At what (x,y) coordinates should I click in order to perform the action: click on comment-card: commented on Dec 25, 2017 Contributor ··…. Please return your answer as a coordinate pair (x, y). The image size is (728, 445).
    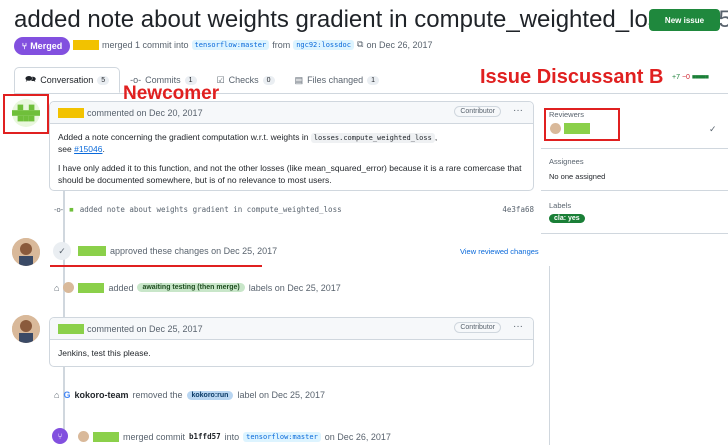
    Looking at the image, I should click on (291, 342).